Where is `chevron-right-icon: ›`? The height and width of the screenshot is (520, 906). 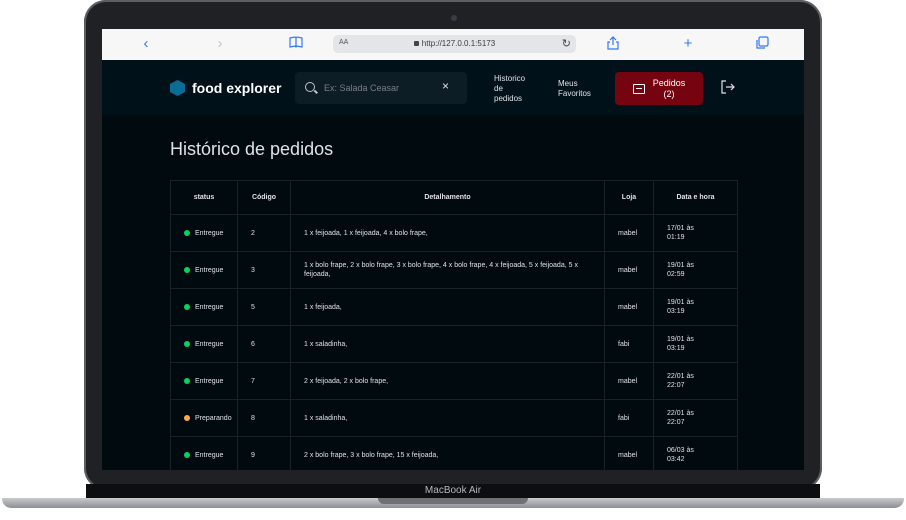
chevron-right-icon: › is located at coordinates (220, 44).